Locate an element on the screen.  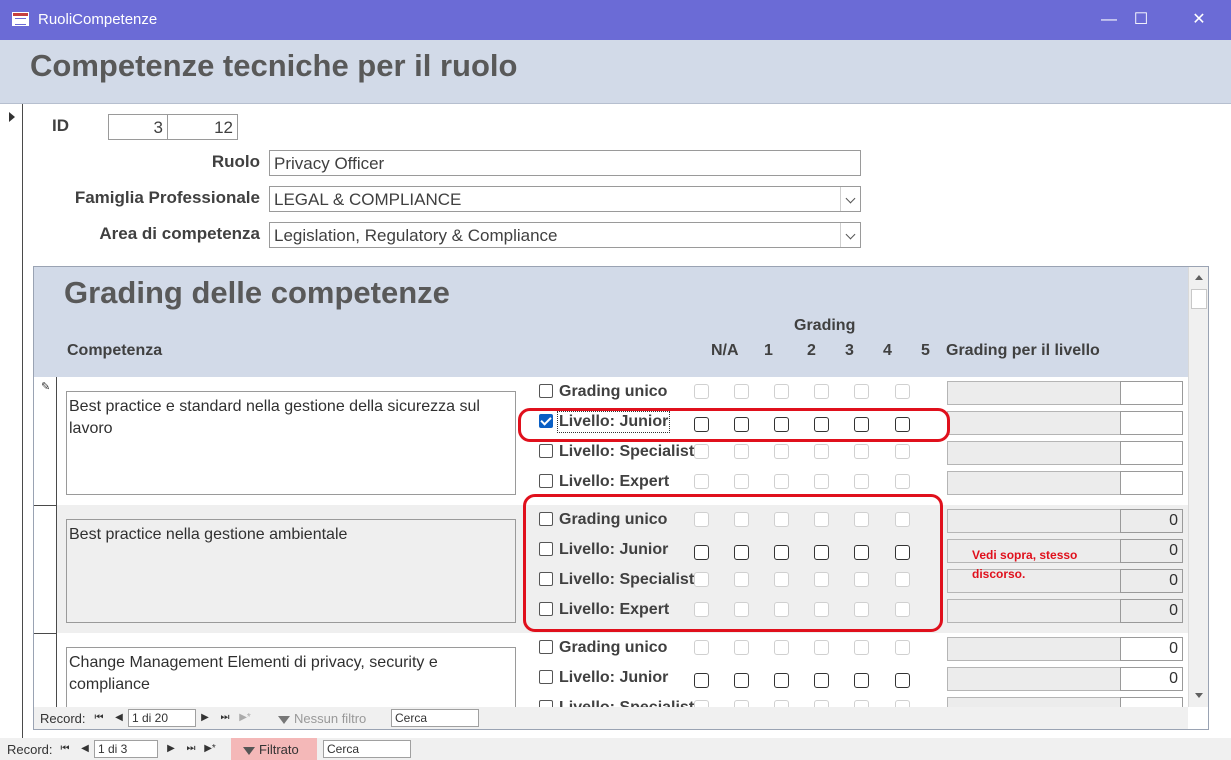
maximize-button: ☐ is located at coordinates (1141, 20).